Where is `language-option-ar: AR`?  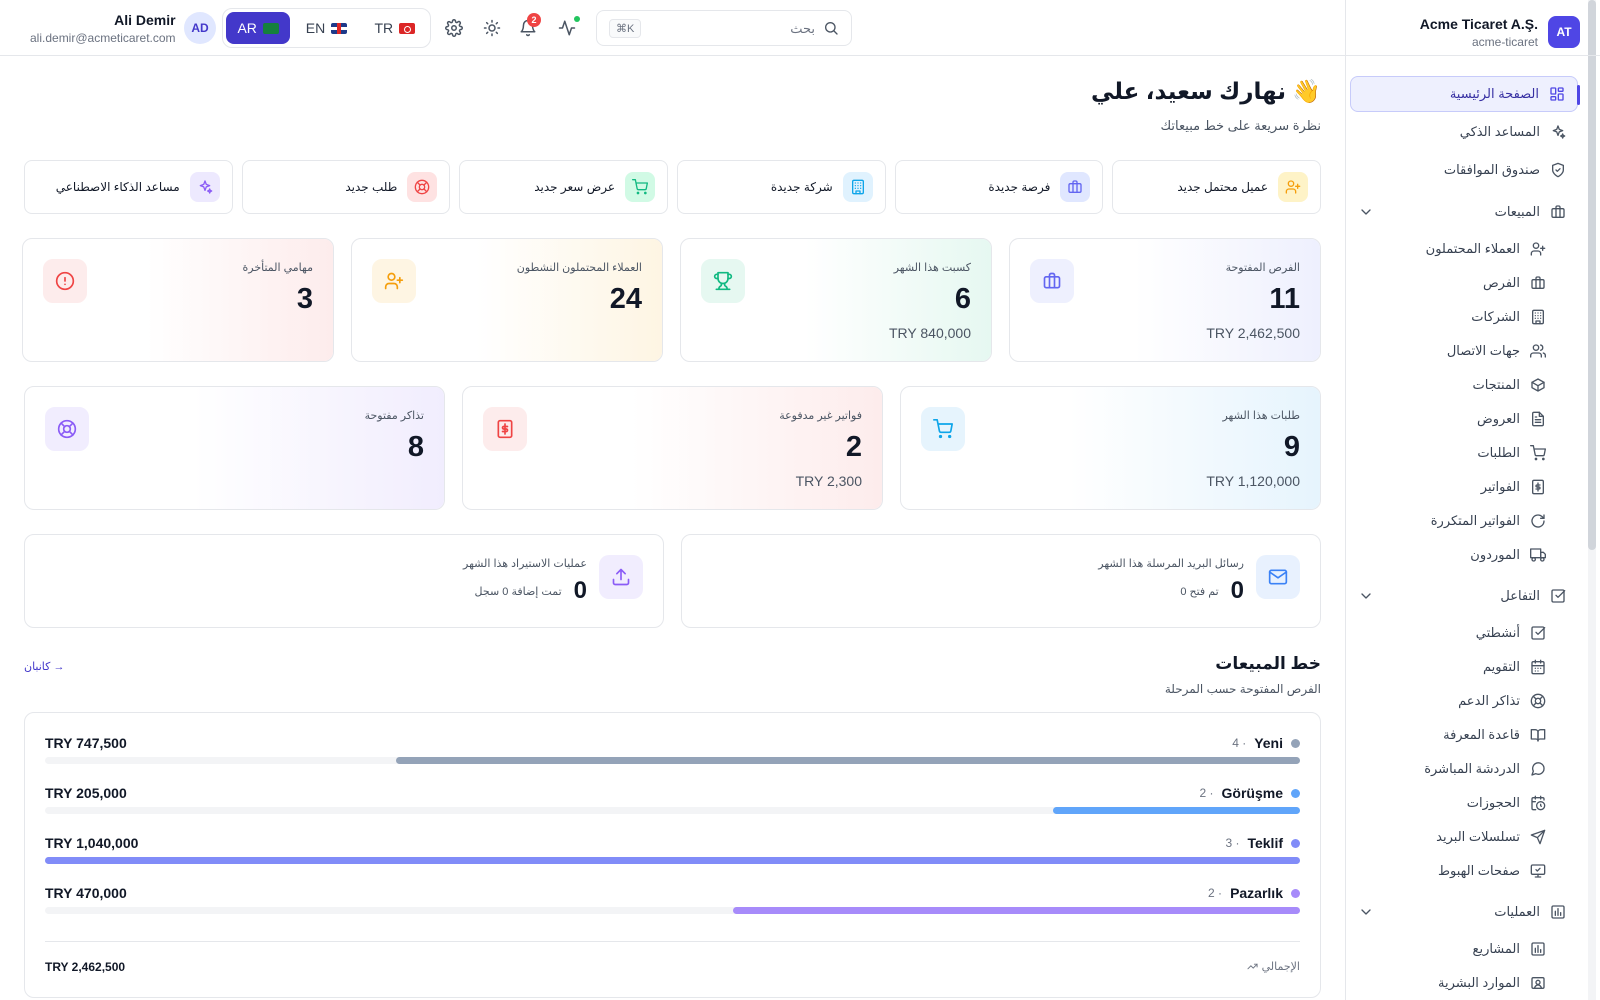 language-option-ar: AR is located at coordinates (258, 28).